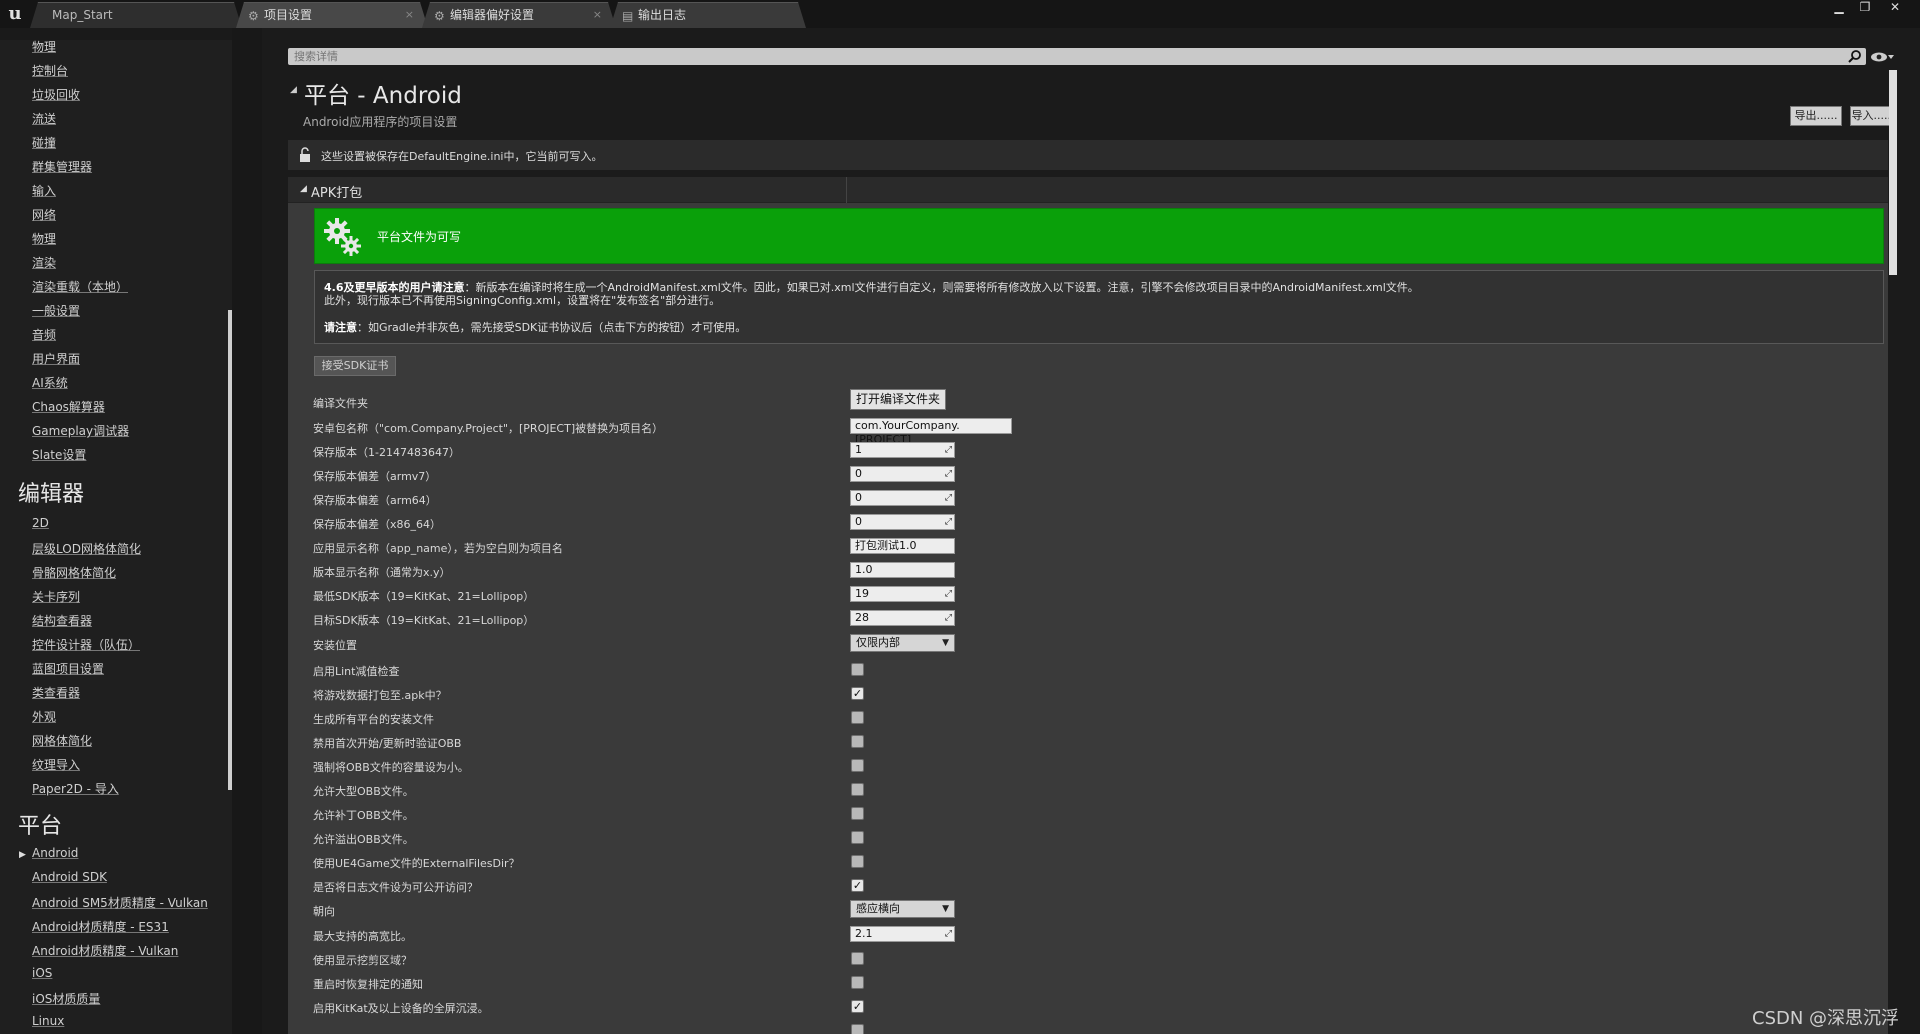 The height and width of the screenshot is (1034, 1920). Describe the element at coordinates (56, 692) in the screenshot. I see `sidebar-item: 类查看器` at that location.